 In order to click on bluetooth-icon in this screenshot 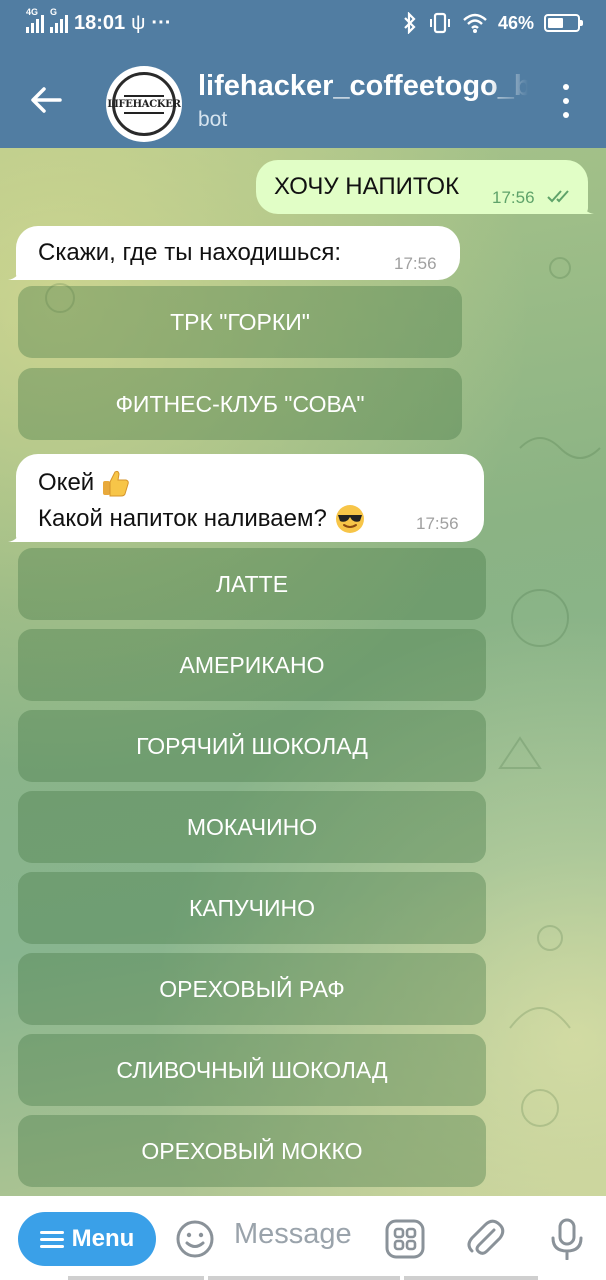, I will do `click(410, 23)`.